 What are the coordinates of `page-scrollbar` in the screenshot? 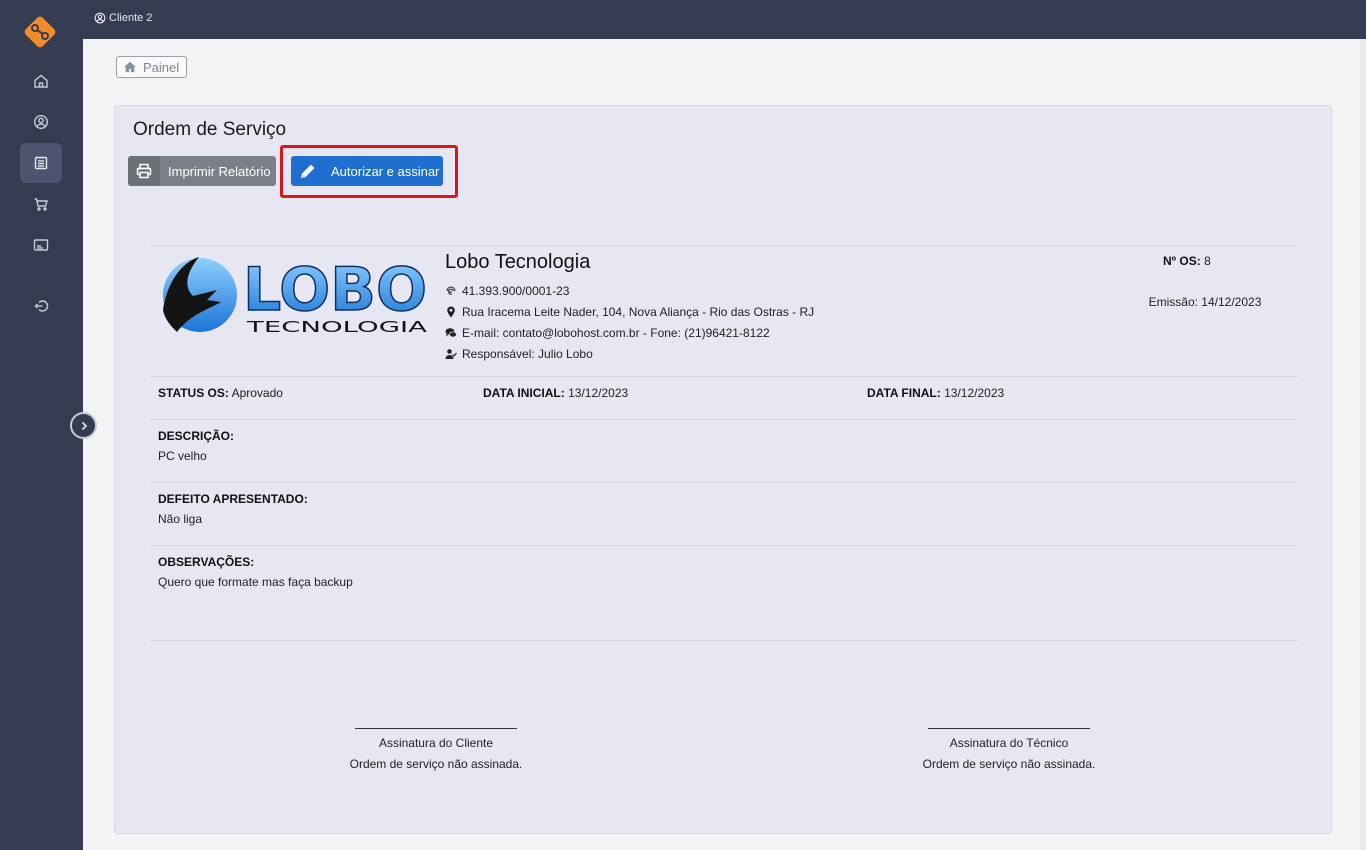 It's located at (1363, 444).